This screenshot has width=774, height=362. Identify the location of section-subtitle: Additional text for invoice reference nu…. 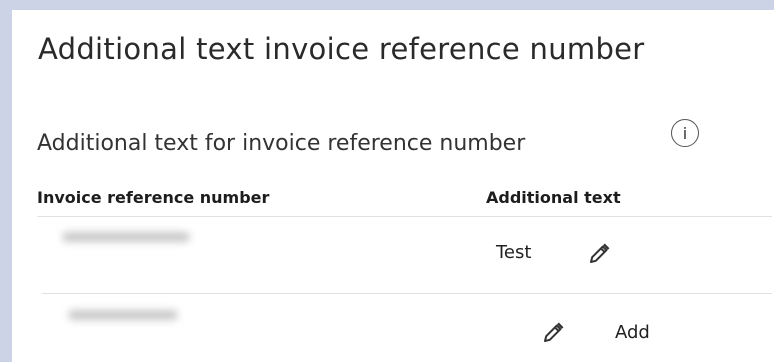
(281, 143).